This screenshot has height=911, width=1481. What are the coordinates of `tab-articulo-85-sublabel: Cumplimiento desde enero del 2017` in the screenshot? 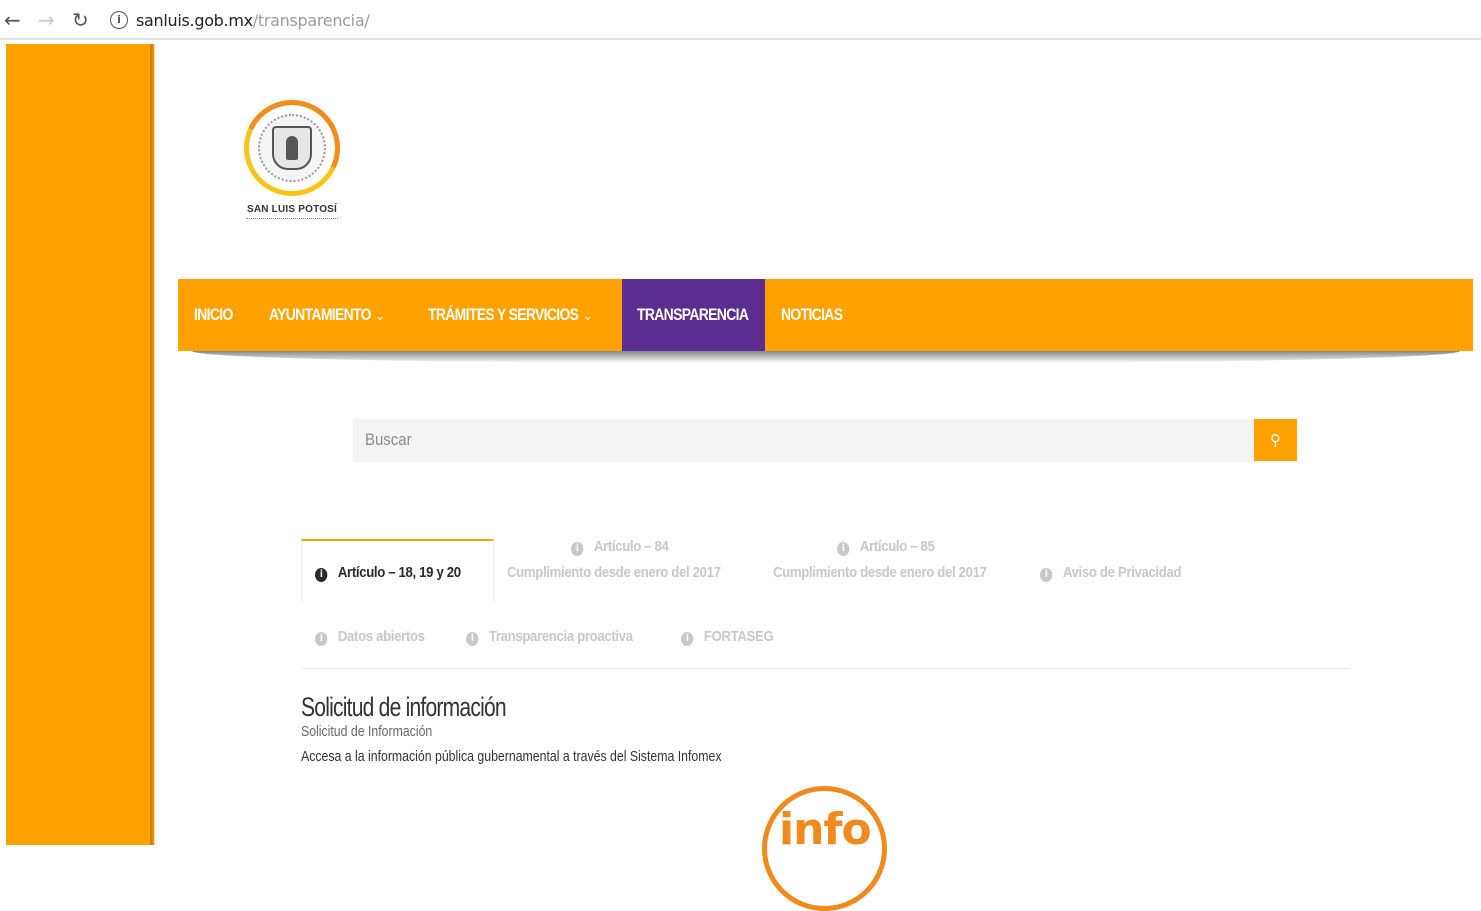 It's located at (880, 572).